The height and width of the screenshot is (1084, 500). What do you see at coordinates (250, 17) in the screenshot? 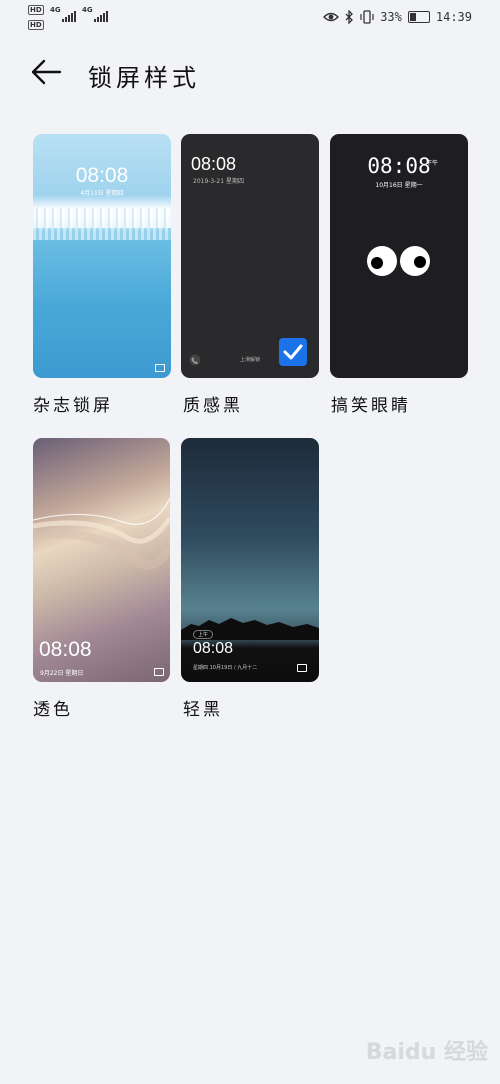
I see `status-bar: HD HD 4G 4G 33% 14:39` at bounding box center [250, 17].